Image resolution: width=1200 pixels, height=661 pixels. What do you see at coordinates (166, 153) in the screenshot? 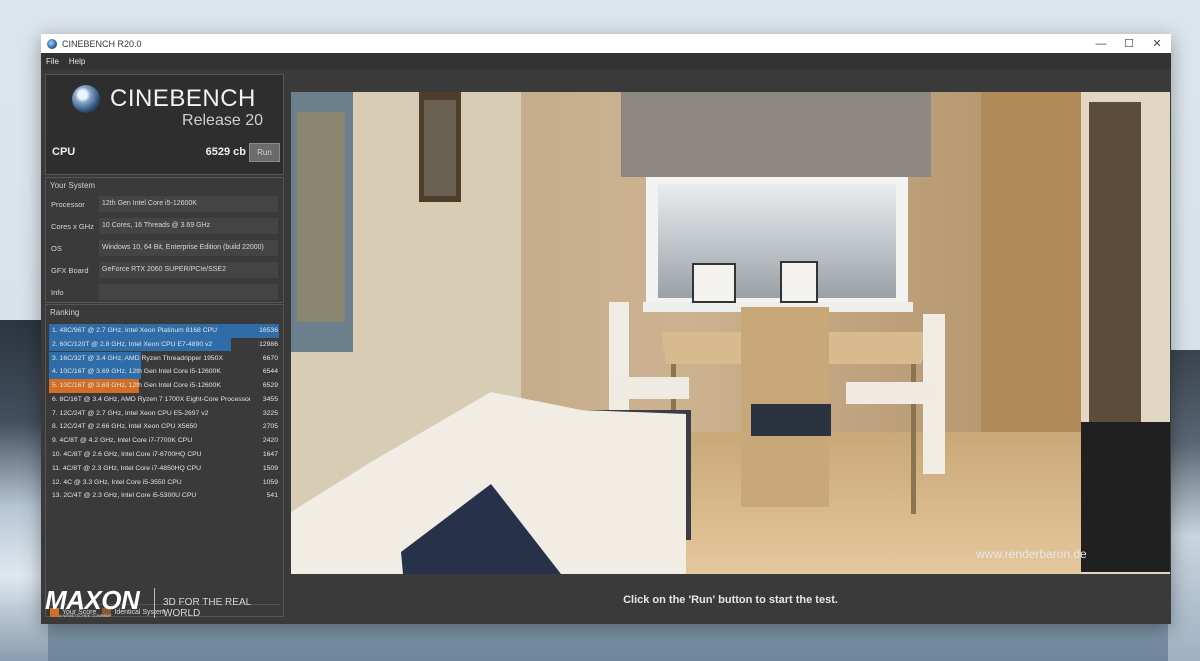
I see `cpu-benchmark-row: CPU 6529 cb Run` at bounding box center [166, 153].